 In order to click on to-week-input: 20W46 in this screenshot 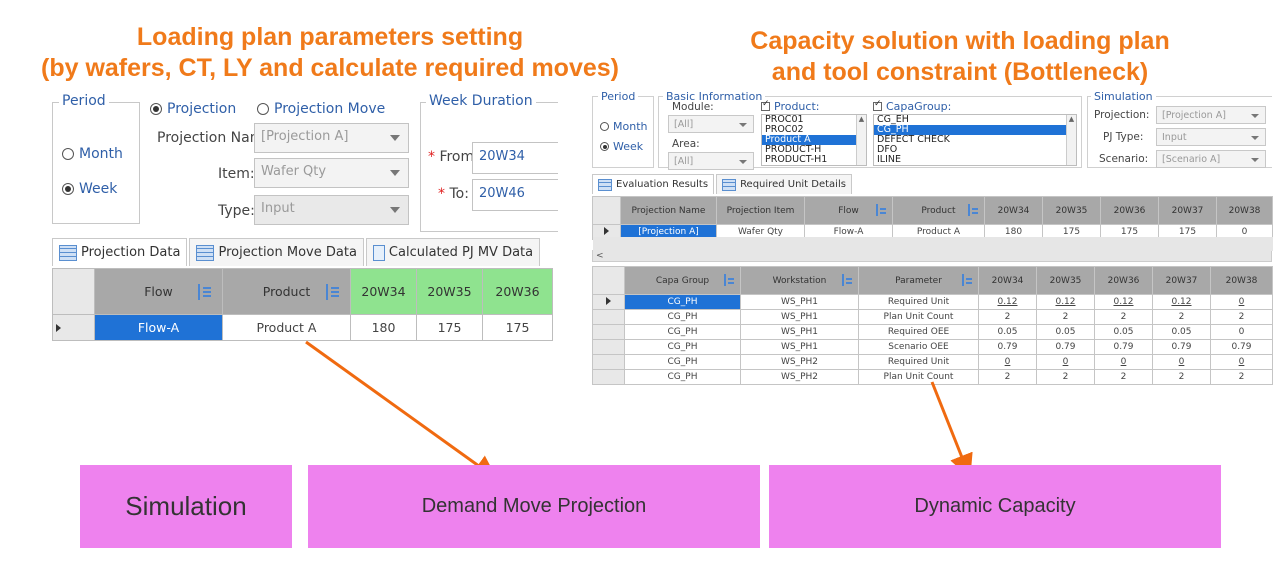, I will do `click(515, 195)`.